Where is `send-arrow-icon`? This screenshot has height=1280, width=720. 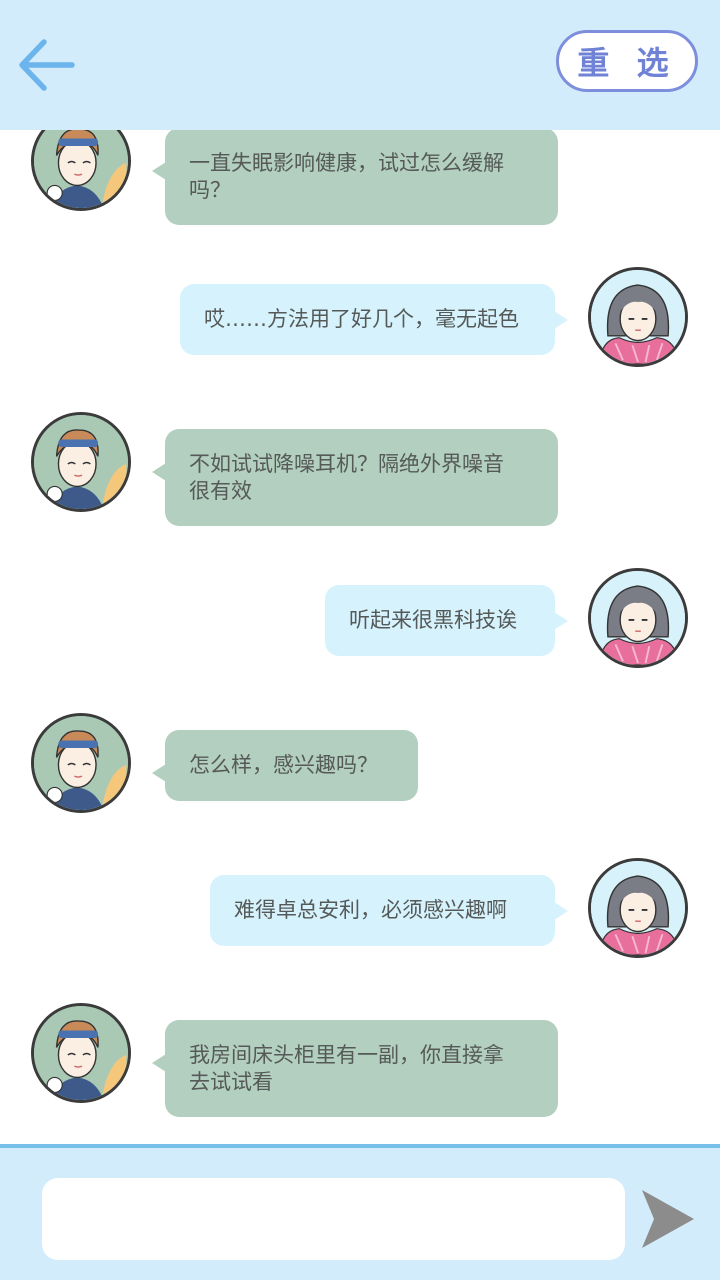 send-arrow-icon is located at coordinates (668, 1219).